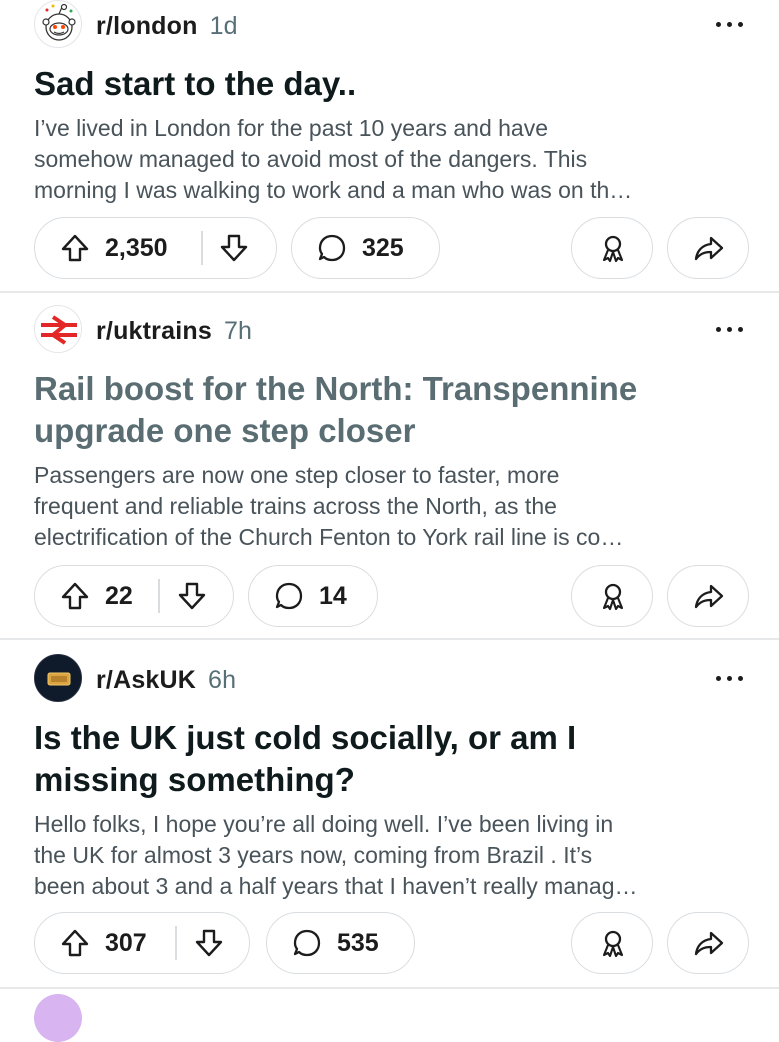  What do you see at coordinates (147, 26) in the screenshot?
I see `subreddit-name: r/london` at bounding box center [147, 26].